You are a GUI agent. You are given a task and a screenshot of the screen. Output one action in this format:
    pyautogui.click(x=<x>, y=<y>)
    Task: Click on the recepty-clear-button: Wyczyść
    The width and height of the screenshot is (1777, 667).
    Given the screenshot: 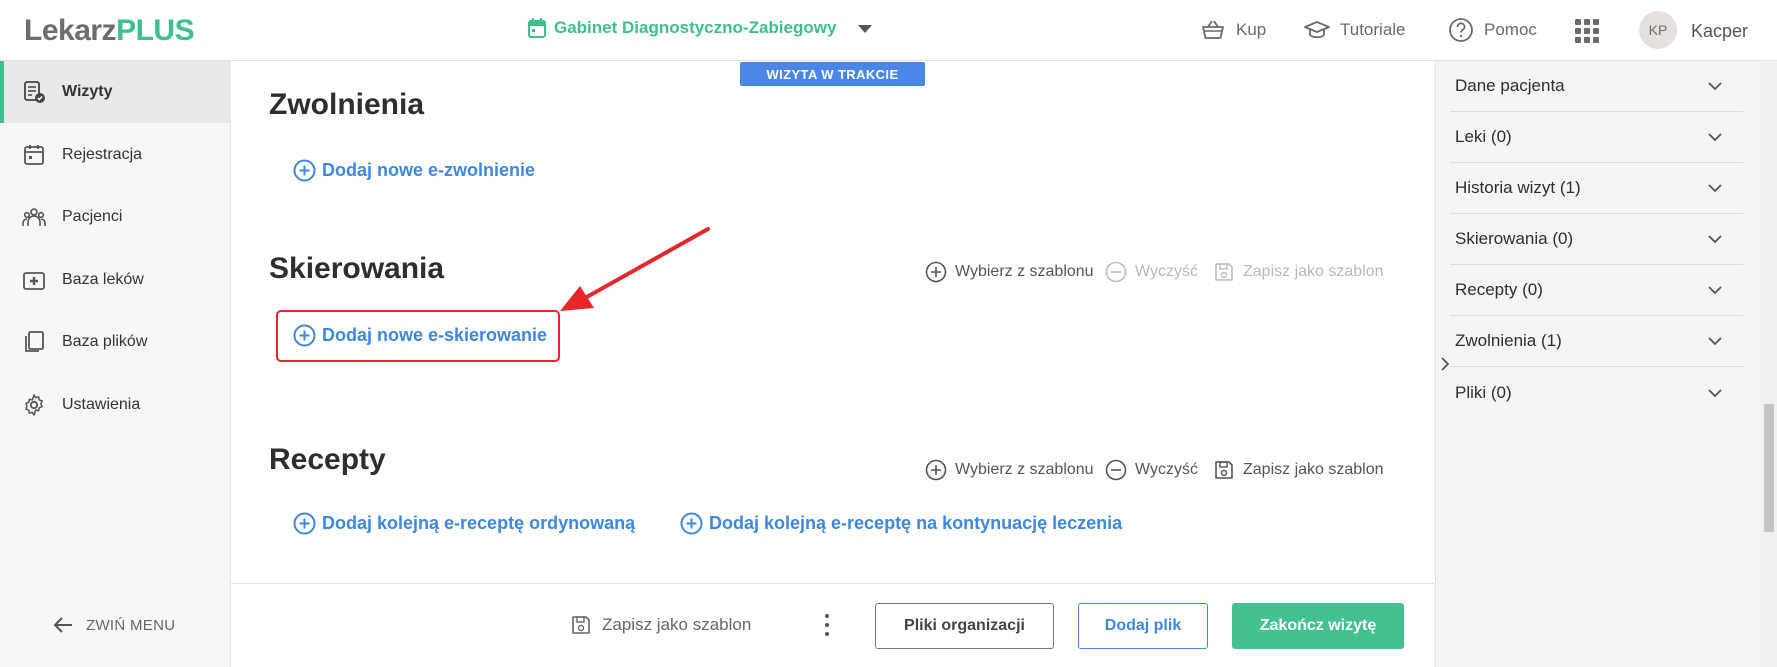 What is the action you would take?
    pyautogui.click(x=1151, y=470)
    